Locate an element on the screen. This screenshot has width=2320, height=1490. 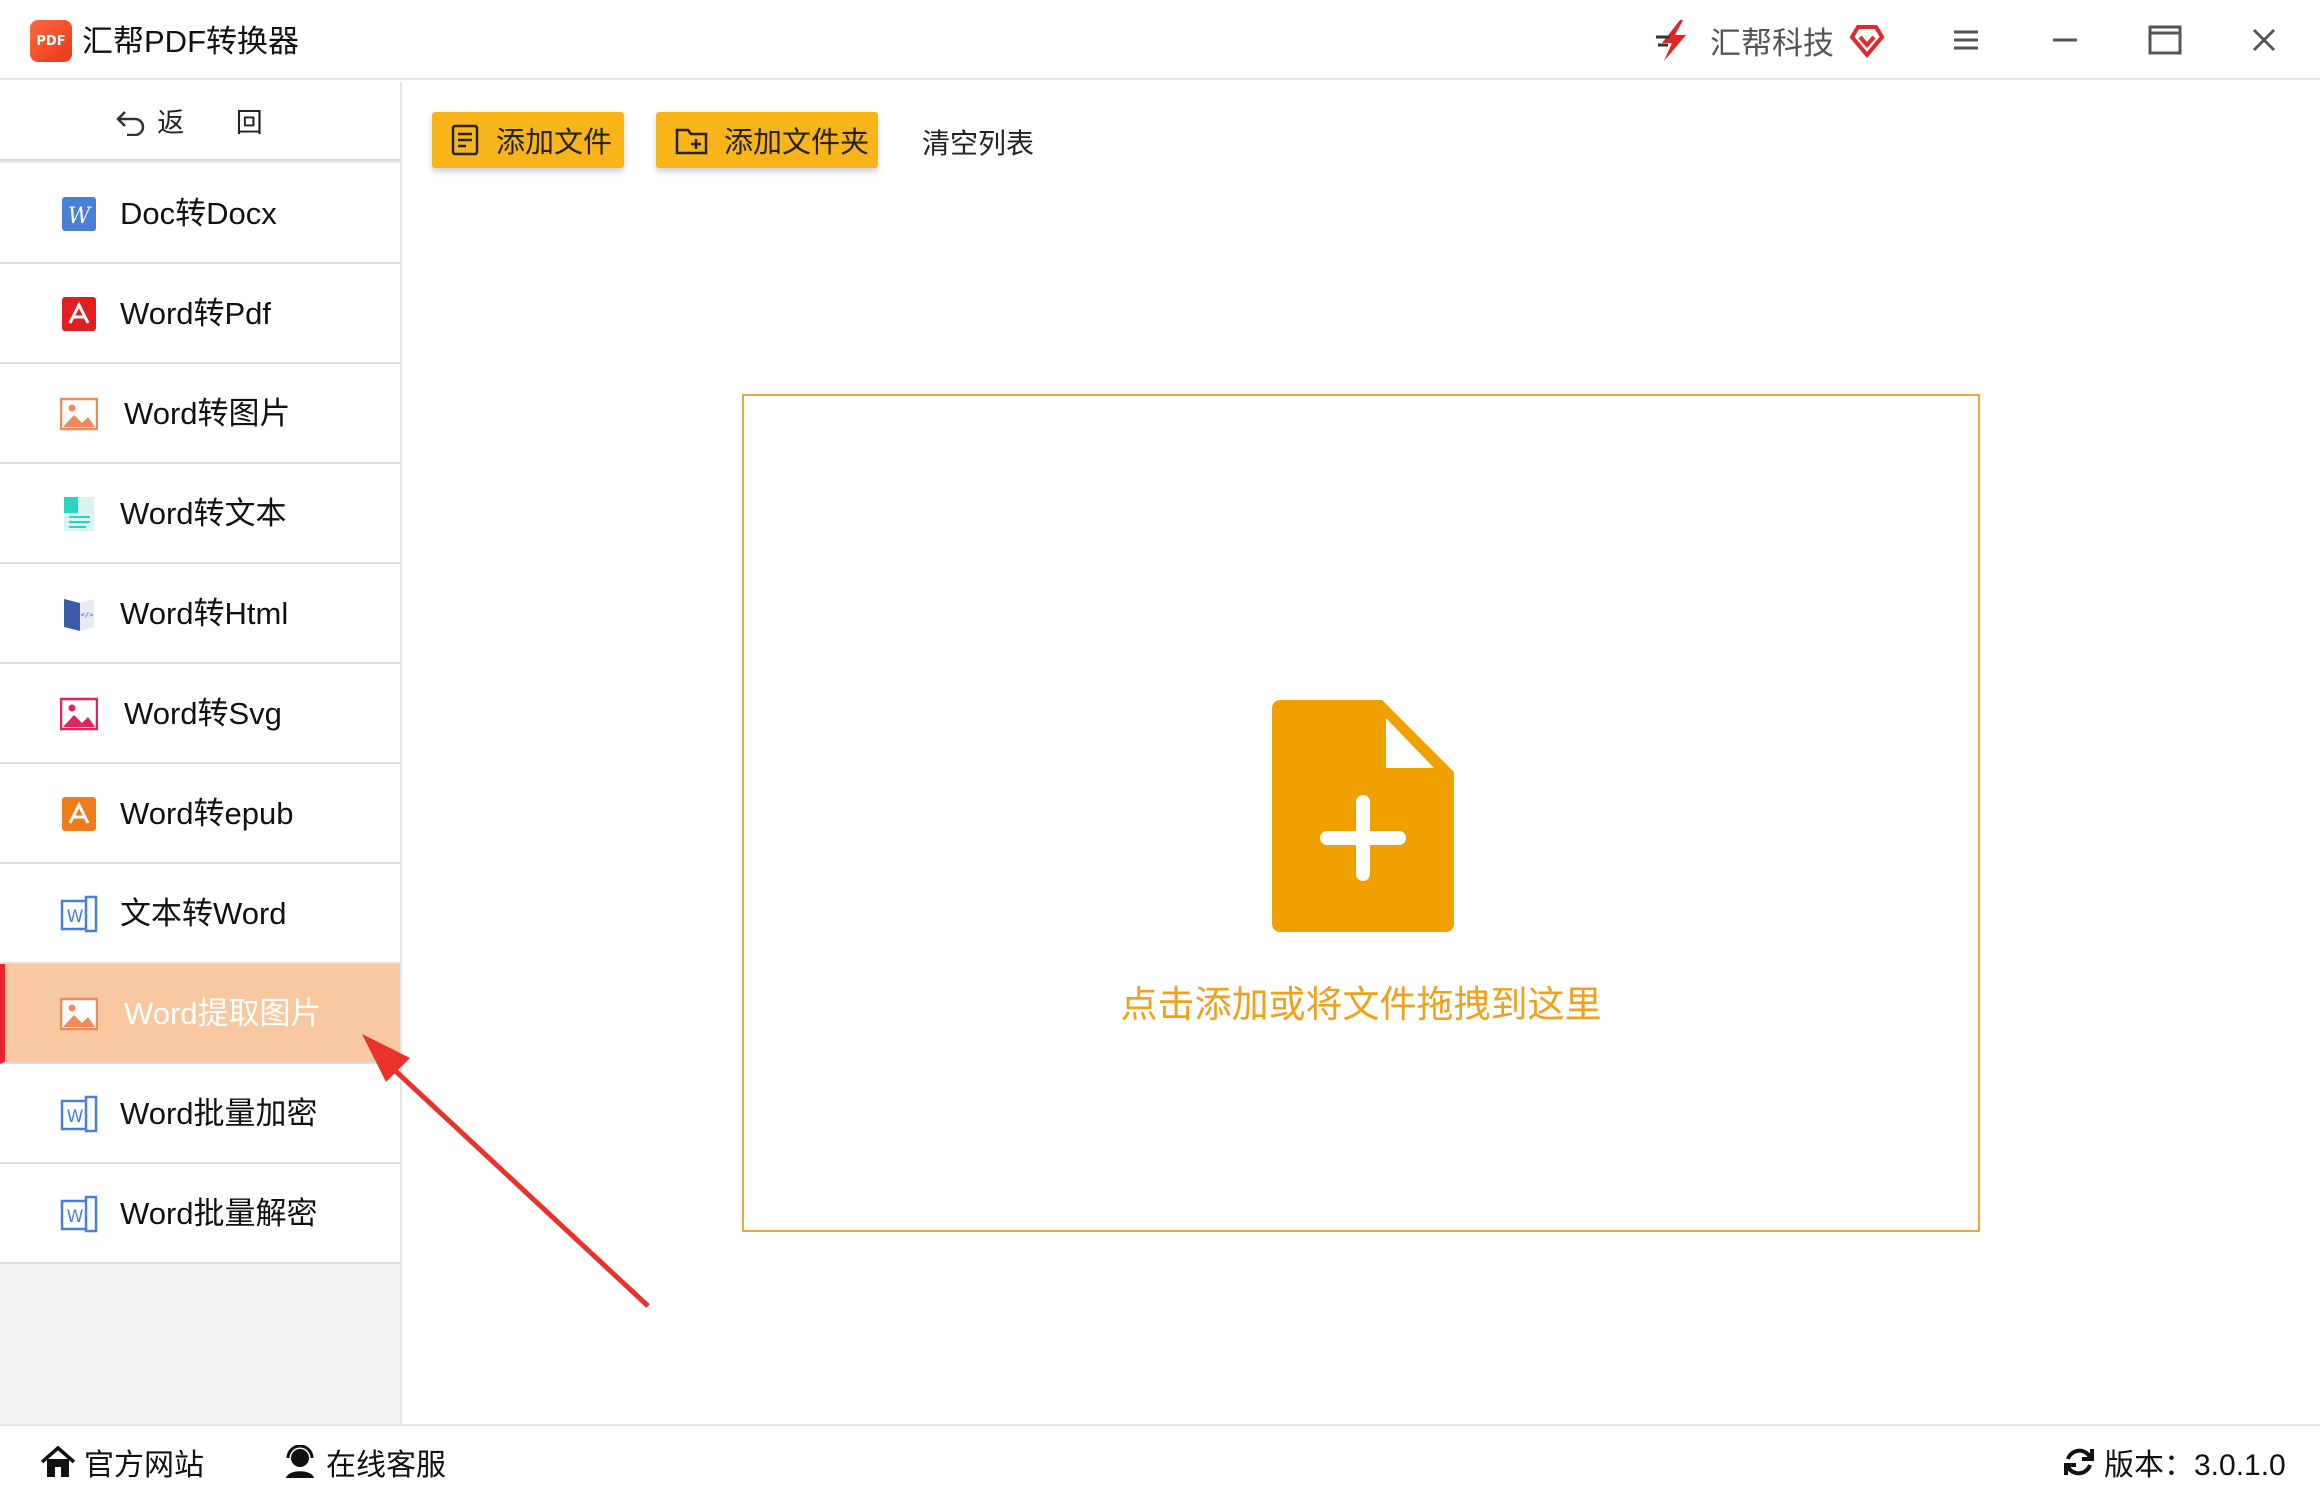
app-logo-icon: PDF is located at coordinates (51, 41).